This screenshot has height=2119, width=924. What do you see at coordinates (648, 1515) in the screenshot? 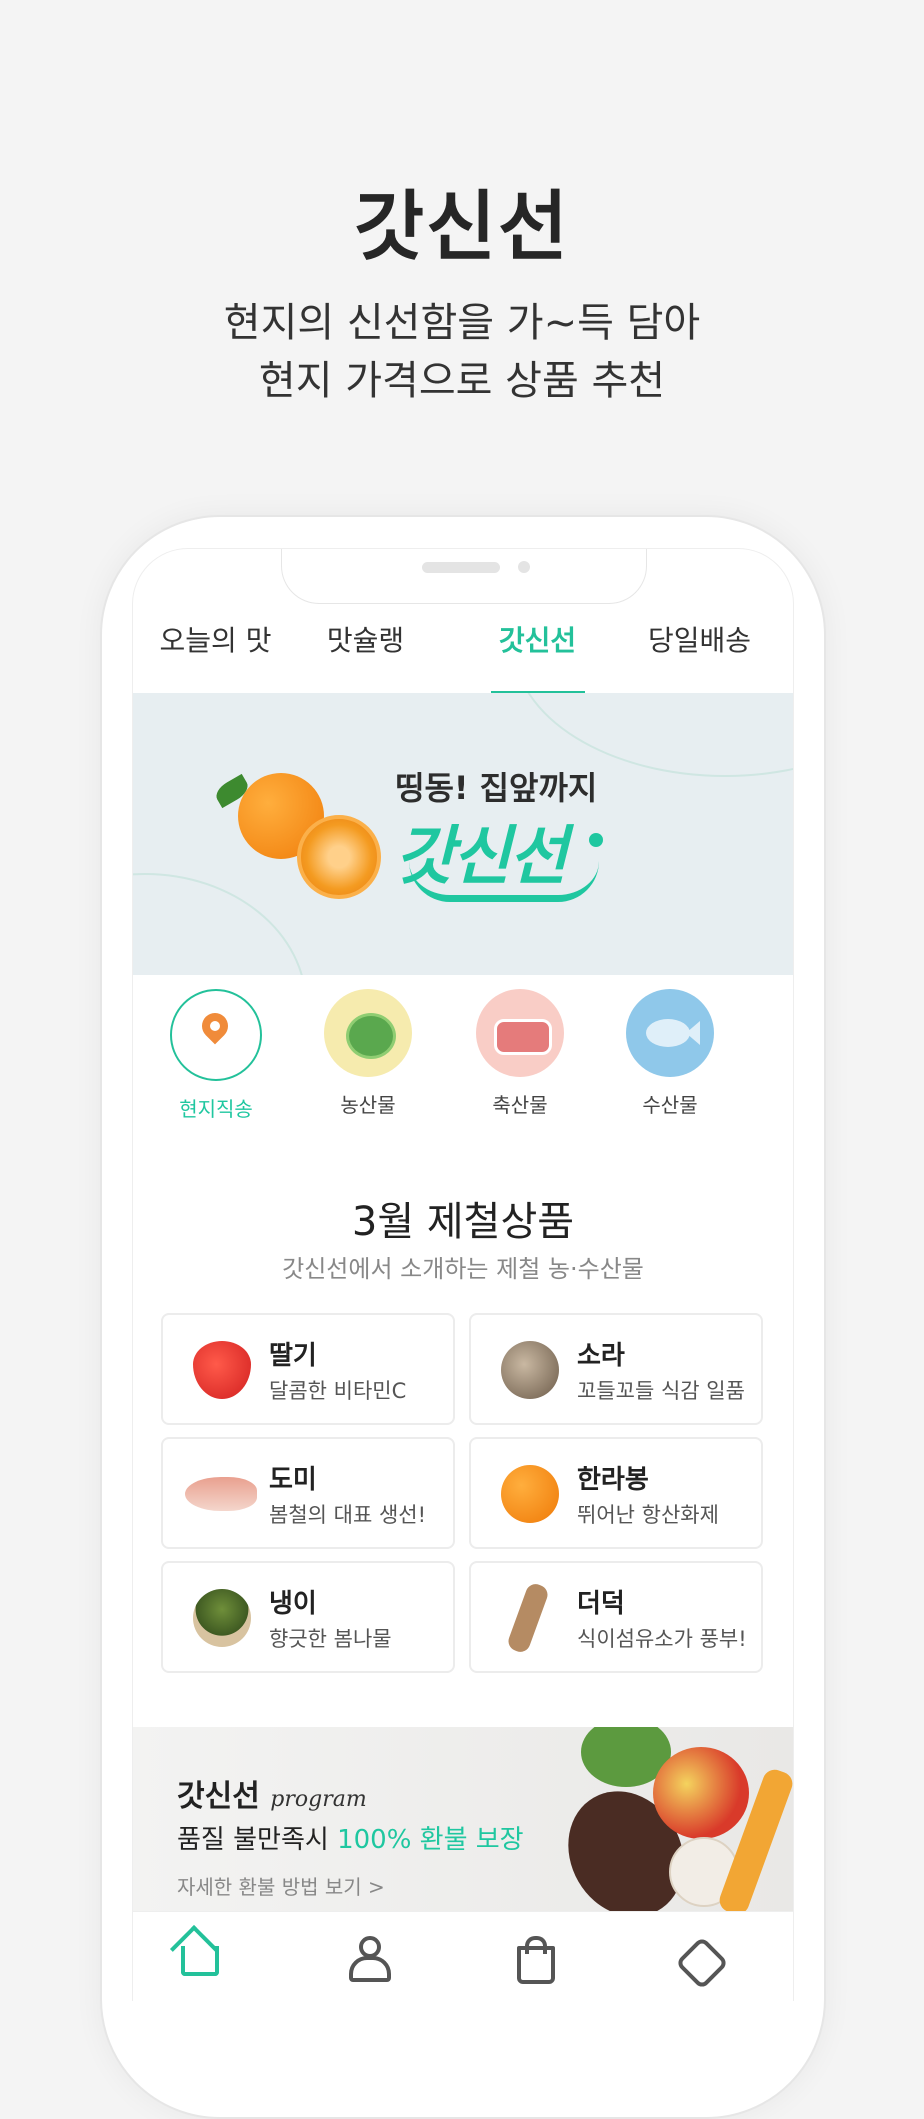
I see `product-desc: 뛰어난 항산화제` at bounding box center [648, 1515].